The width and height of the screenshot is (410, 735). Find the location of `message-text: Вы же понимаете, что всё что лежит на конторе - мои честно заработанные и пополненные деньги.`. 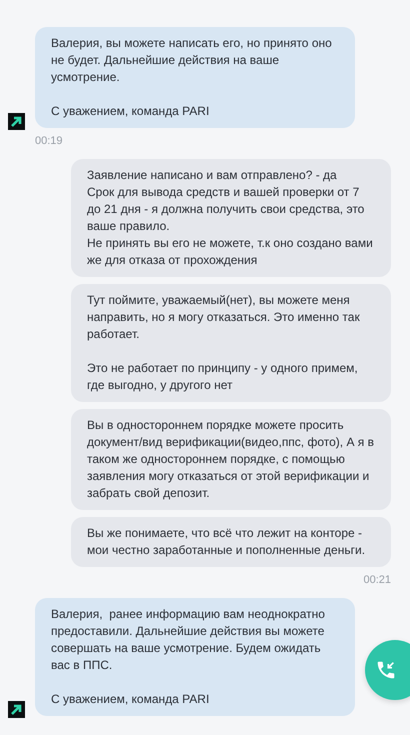

message-text: Вы же понимаете, что всё что лежит на конторе - мои честно заработанные и пополненные деньги. is located at coordinates (226, 542).